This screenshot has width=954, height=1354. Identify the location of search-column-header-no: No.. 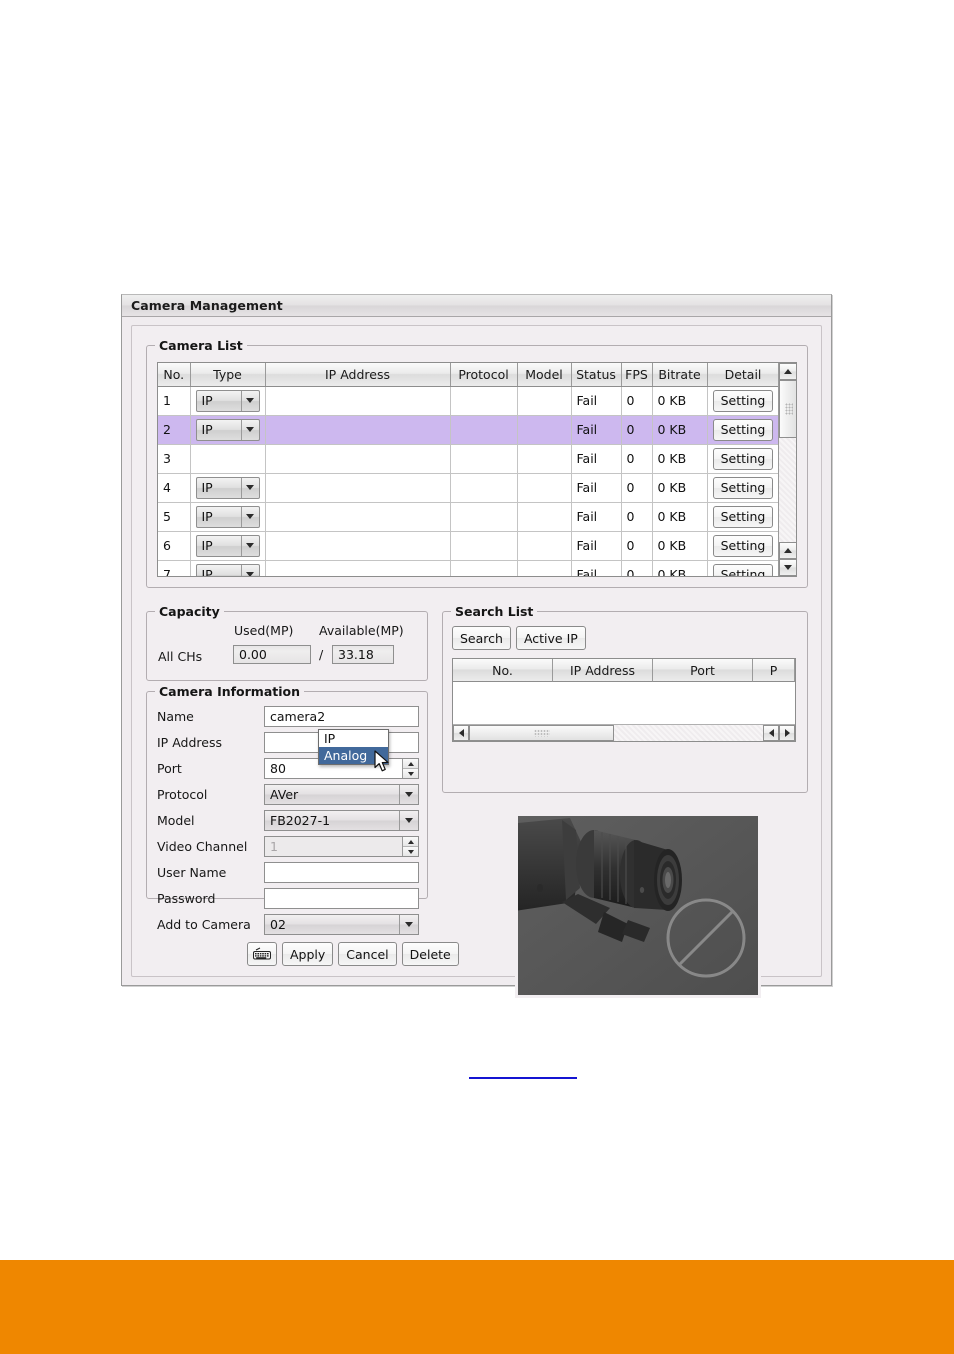
(503, 670).